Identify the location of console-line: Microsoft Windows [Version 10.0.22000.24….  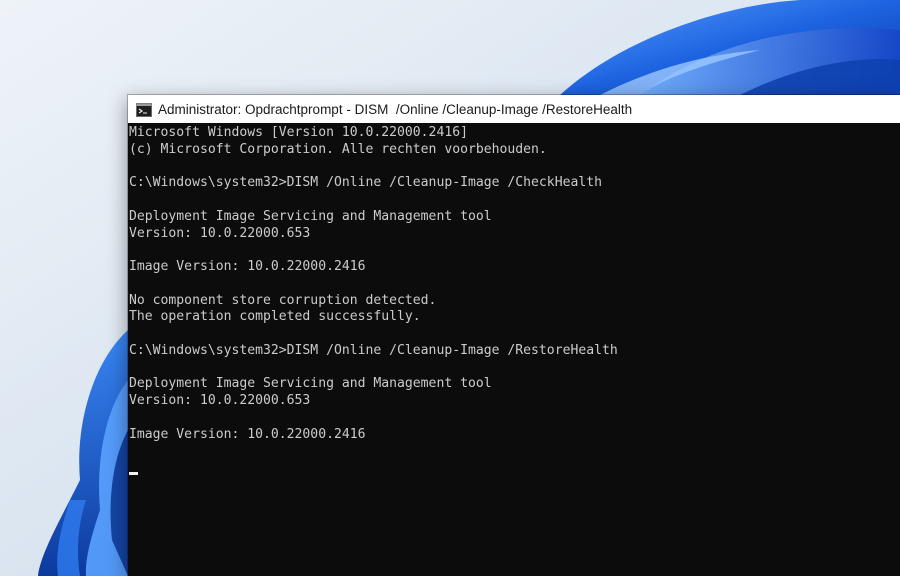
(298, 132).